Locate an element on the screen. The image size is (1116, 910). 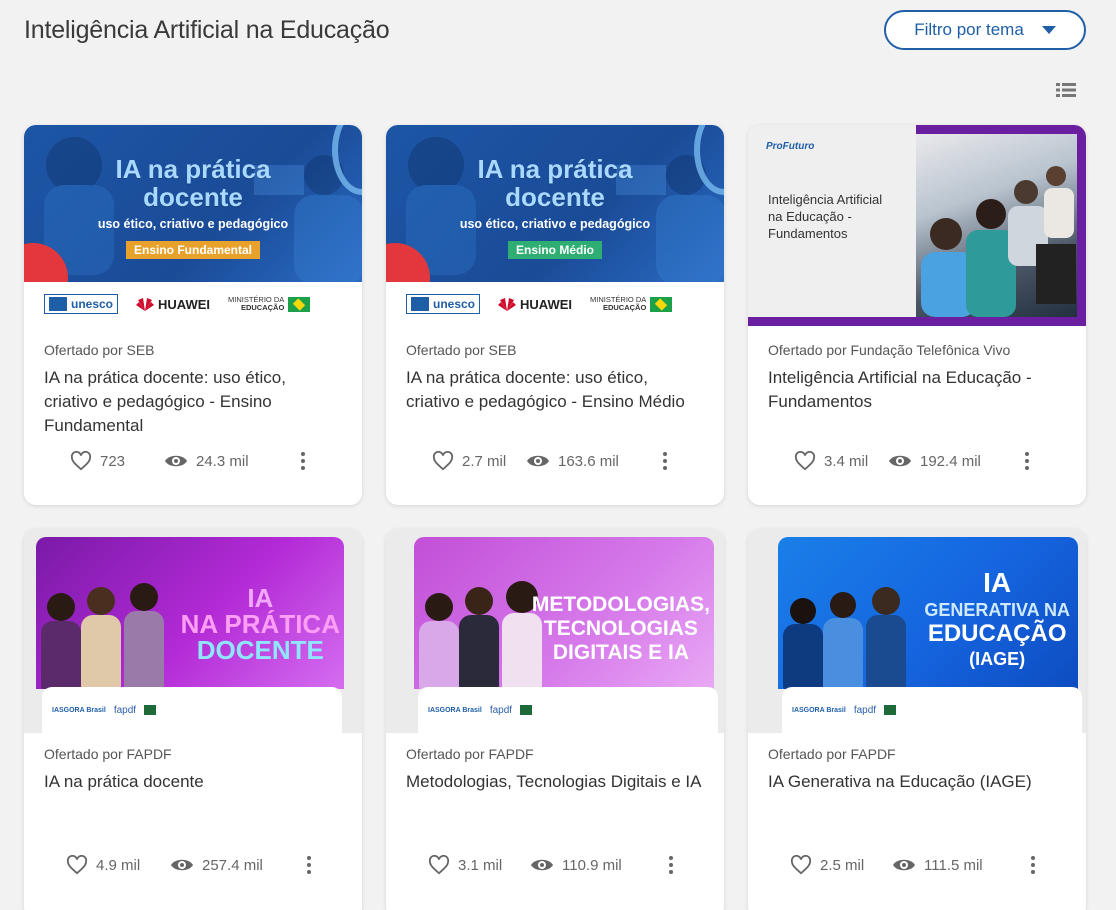
banner-line-4: (IAGE) is located at coordinates (997, 659).